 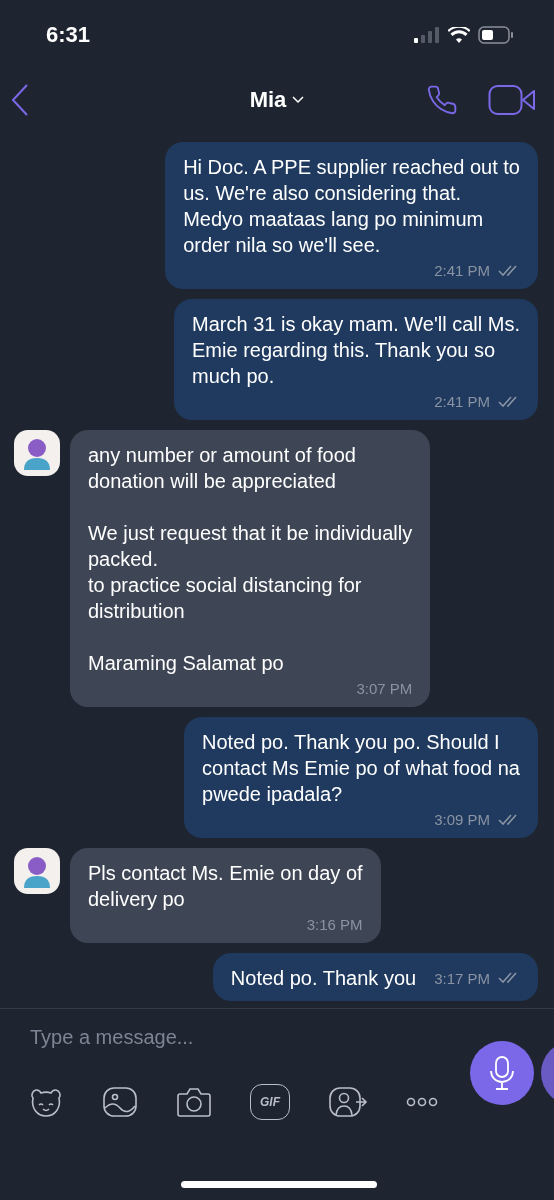 I want to click on message-text: Noted po. Thank you, so click(x=323, y=978).